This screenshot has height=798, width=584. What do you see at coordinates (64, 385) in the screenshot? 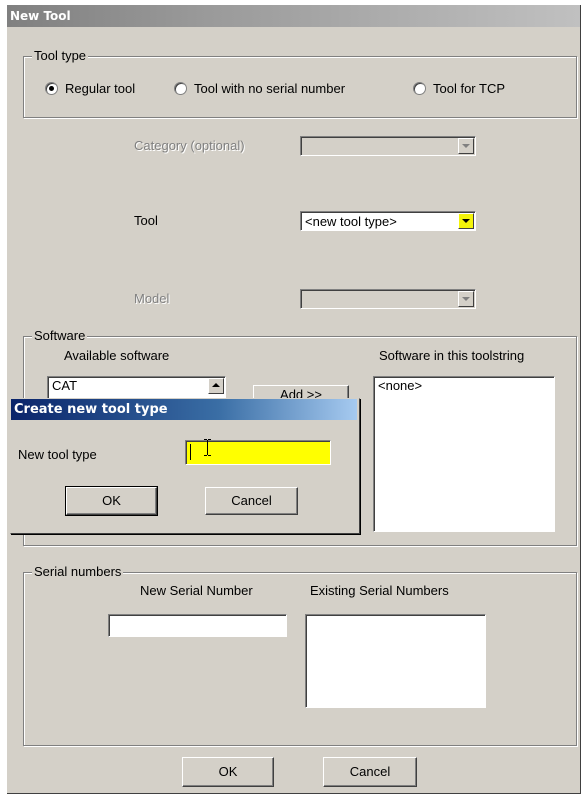
I see `list-item: CAT` at bounding box center [64, 385].